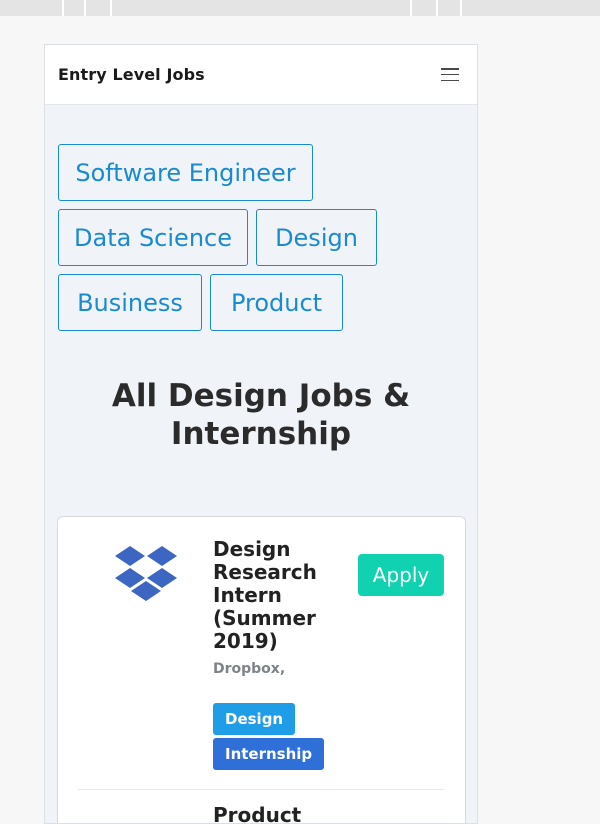  What do you see at coordinates (261, 415) in the screenshot?
I see `page-title: All Design Jobs & Internship` at bounding box center [261, 415].